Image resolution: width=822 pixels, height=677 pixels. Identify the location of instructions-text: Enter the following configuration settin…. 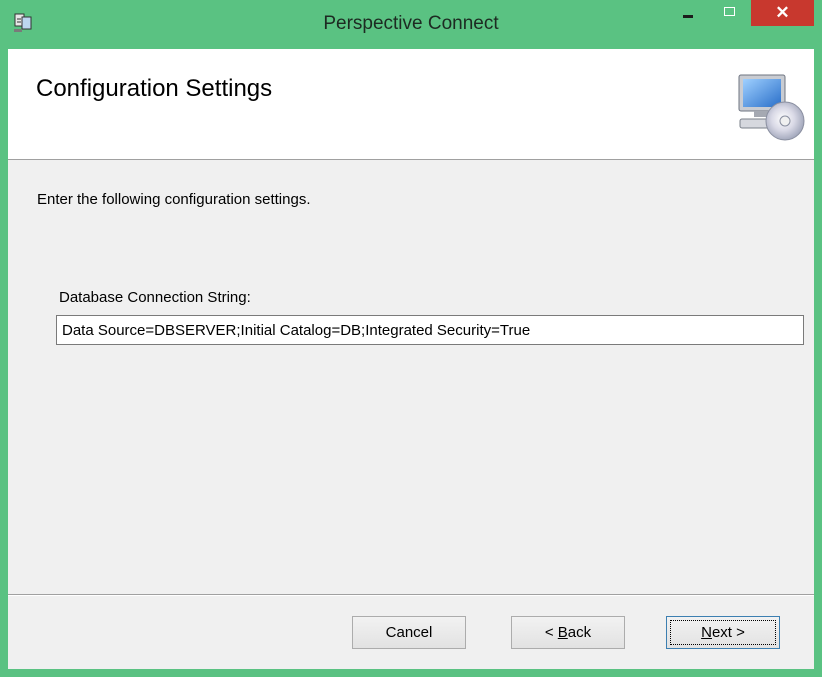
(174, 199).